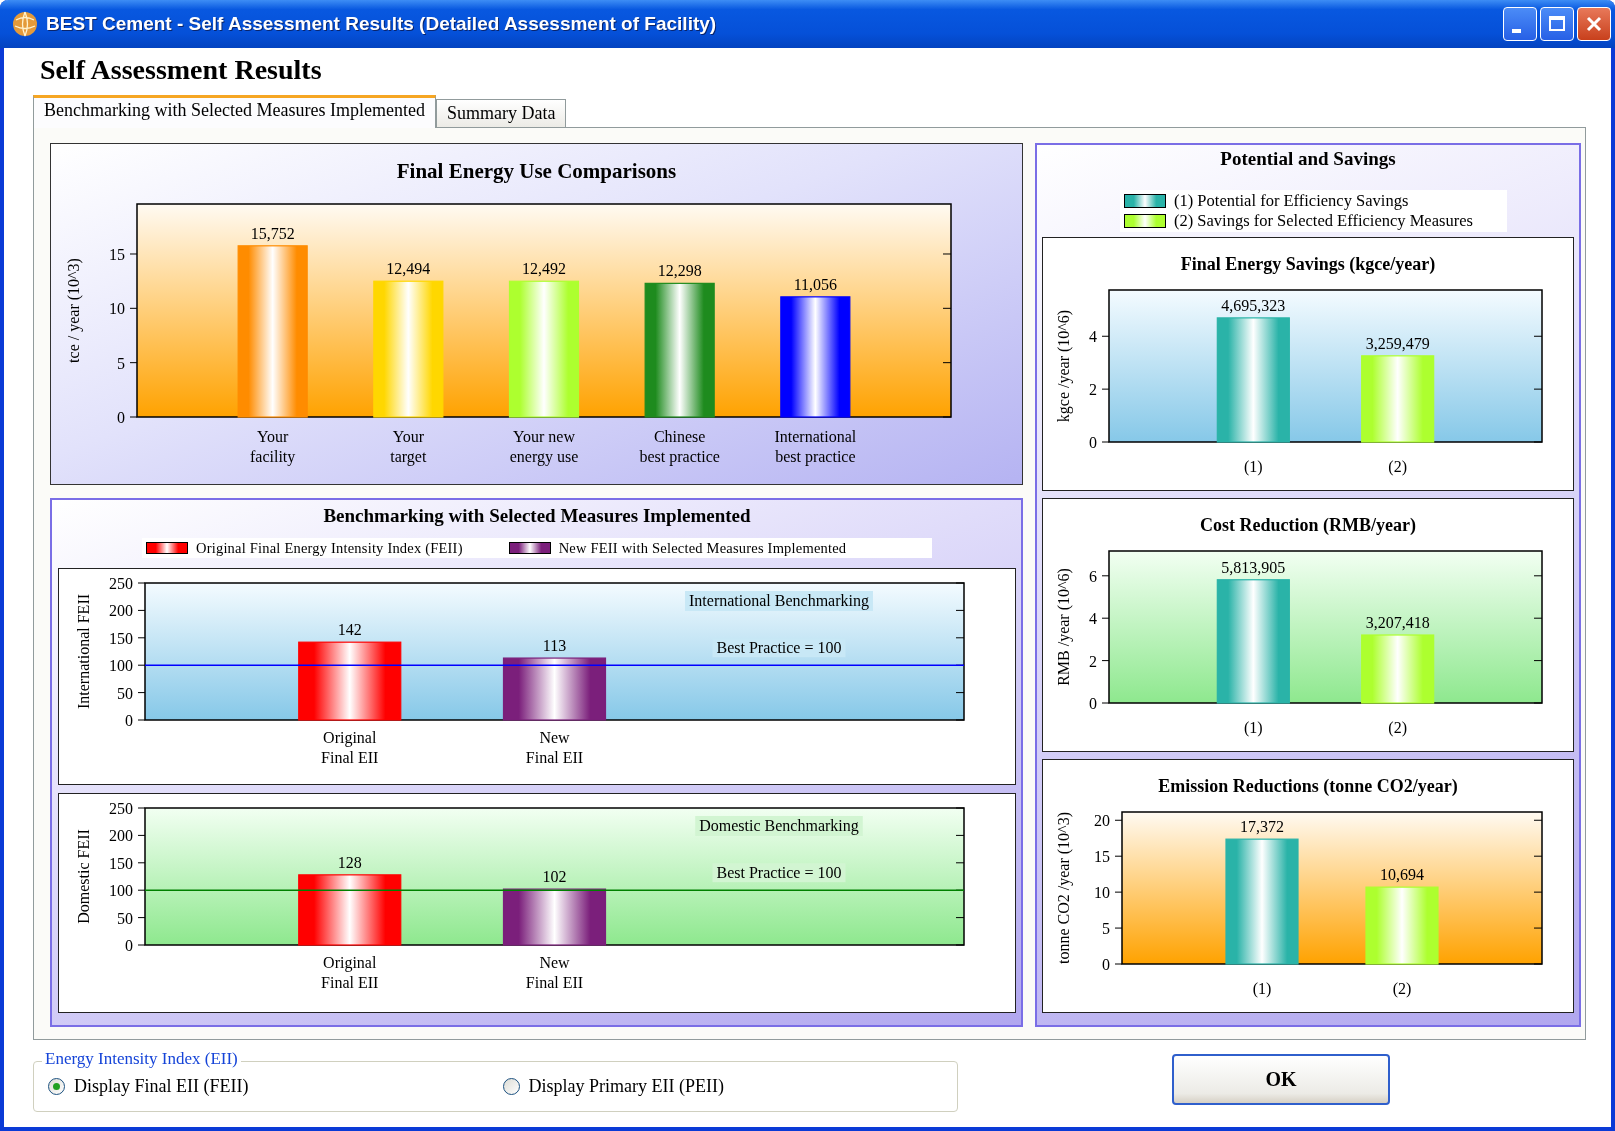 The width and height of the screenshot is (1615, 1131). What do you see at coordinates (1253, 305) in the screenshot?
I see `value-label: 4,695,323` at bounding box center [1253, 305].